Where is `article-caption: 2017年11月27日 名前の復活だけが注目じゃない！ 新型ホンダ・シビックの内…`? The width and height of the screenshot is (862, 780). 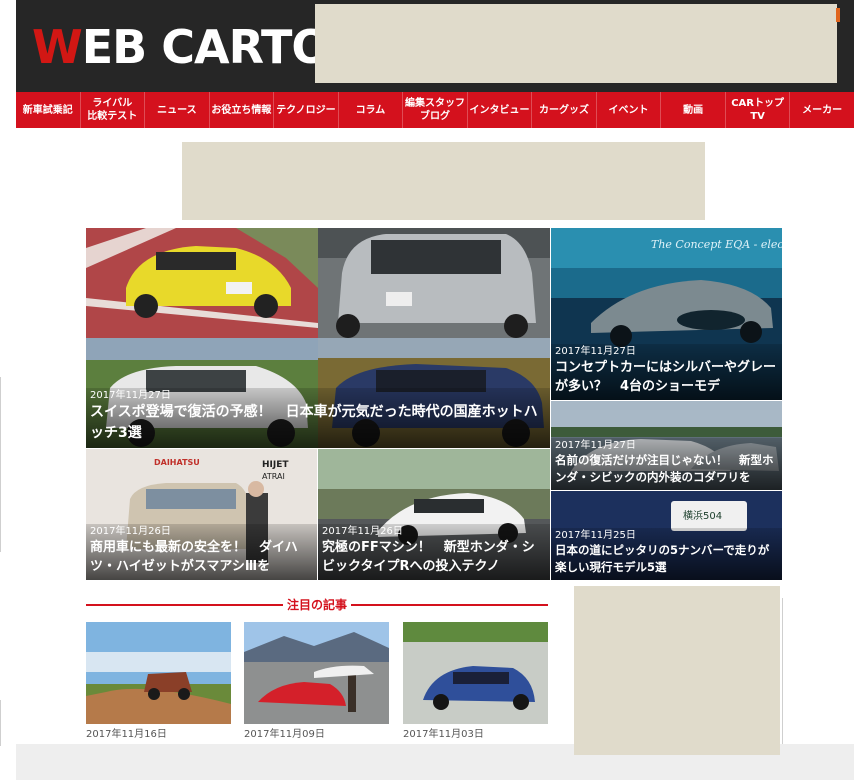 article-caption: 2017年11月27日 名前の復活だけが注目じゃない！ 新型ホンダ・シビックの内… is located at coordinates (666, 464).